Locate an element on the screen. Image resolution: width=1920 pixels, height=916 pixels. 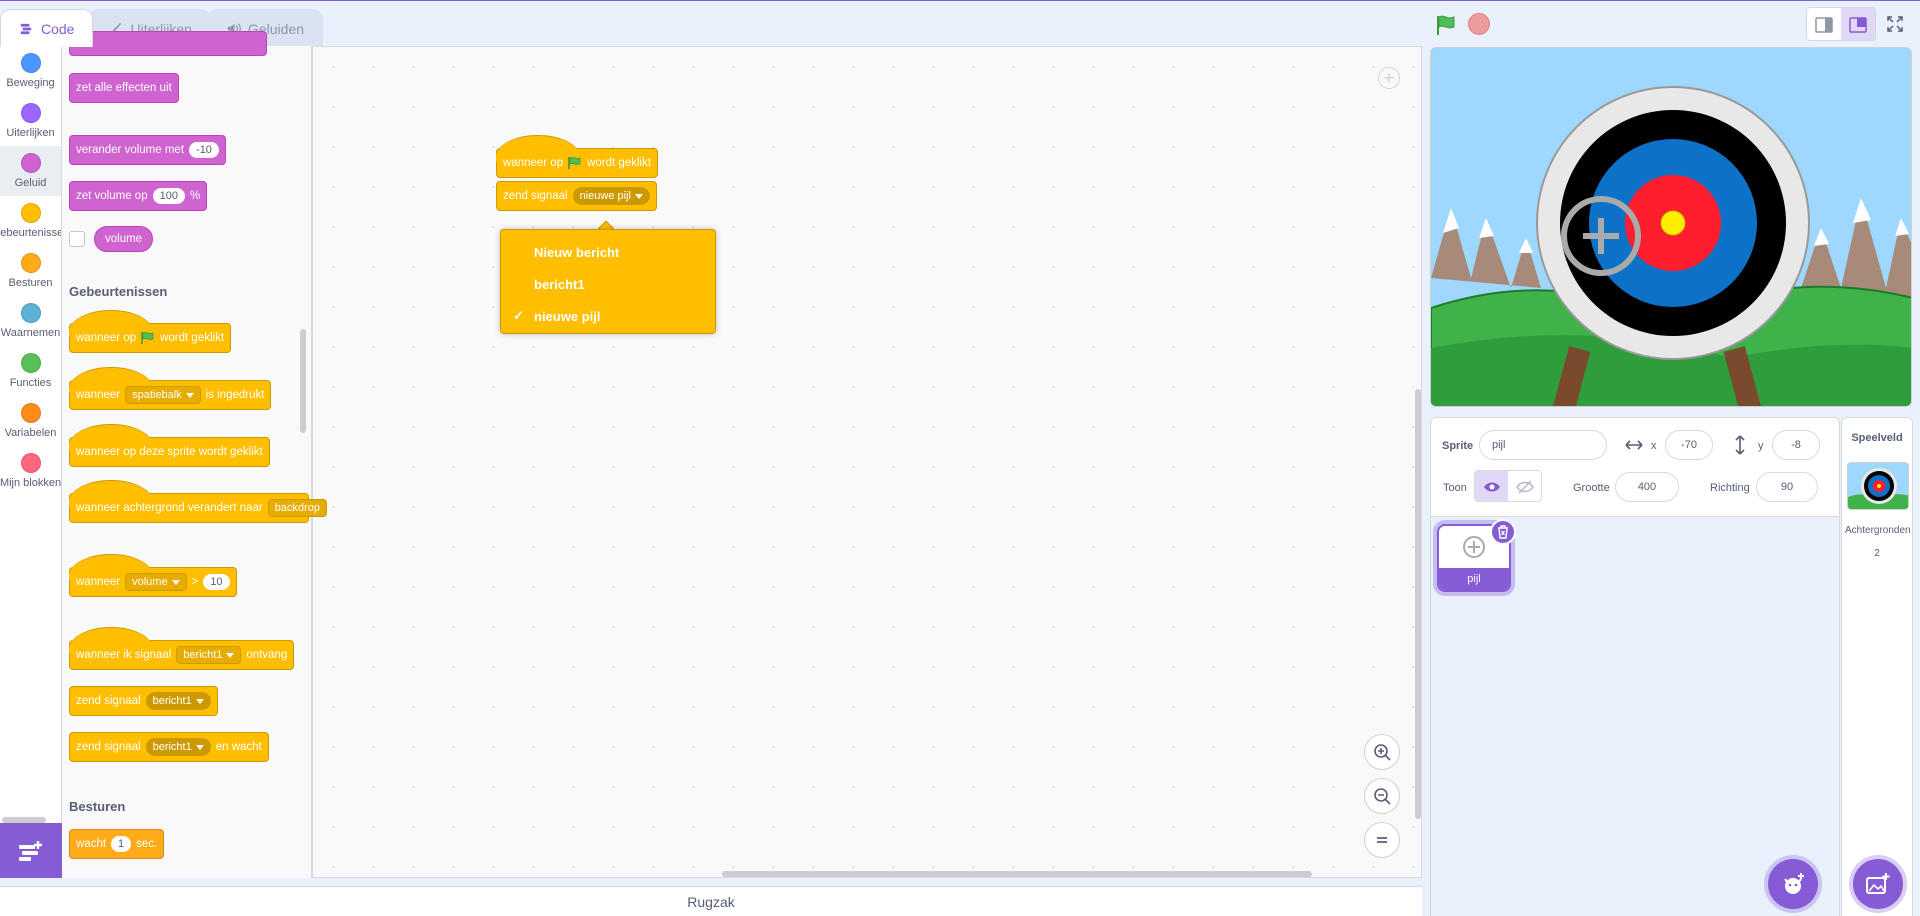
delete-sprite-button is located at coordinates (1503, 532).